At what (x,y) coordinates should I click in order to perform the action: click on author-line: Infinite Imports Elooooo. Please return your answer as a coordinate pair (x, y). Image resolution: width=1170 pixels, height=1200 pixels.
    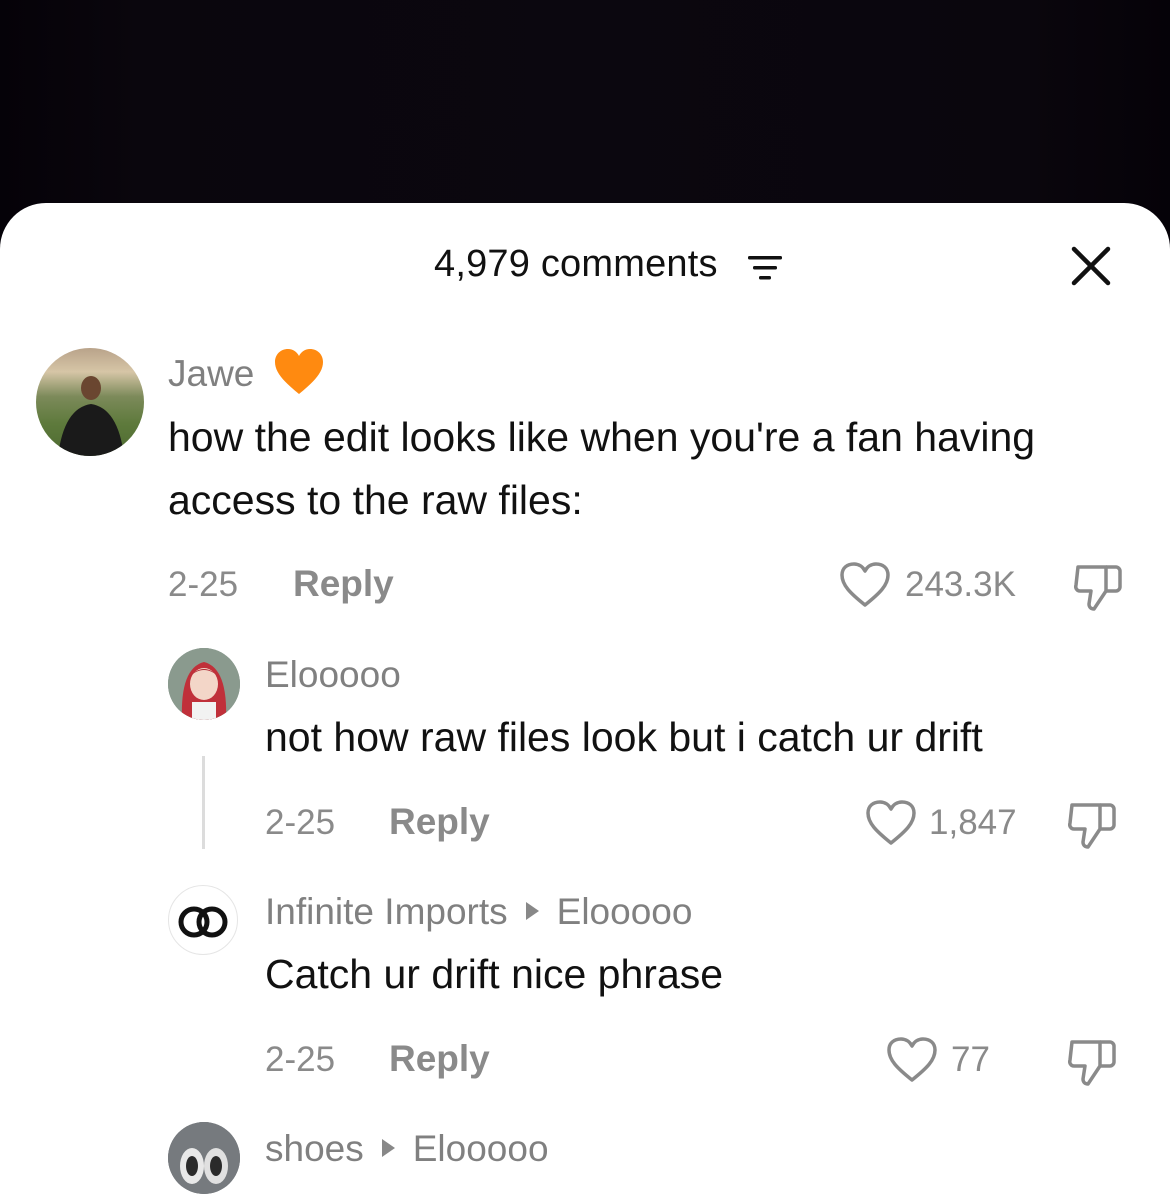
    Looking at the image, I should click on (478, 912).